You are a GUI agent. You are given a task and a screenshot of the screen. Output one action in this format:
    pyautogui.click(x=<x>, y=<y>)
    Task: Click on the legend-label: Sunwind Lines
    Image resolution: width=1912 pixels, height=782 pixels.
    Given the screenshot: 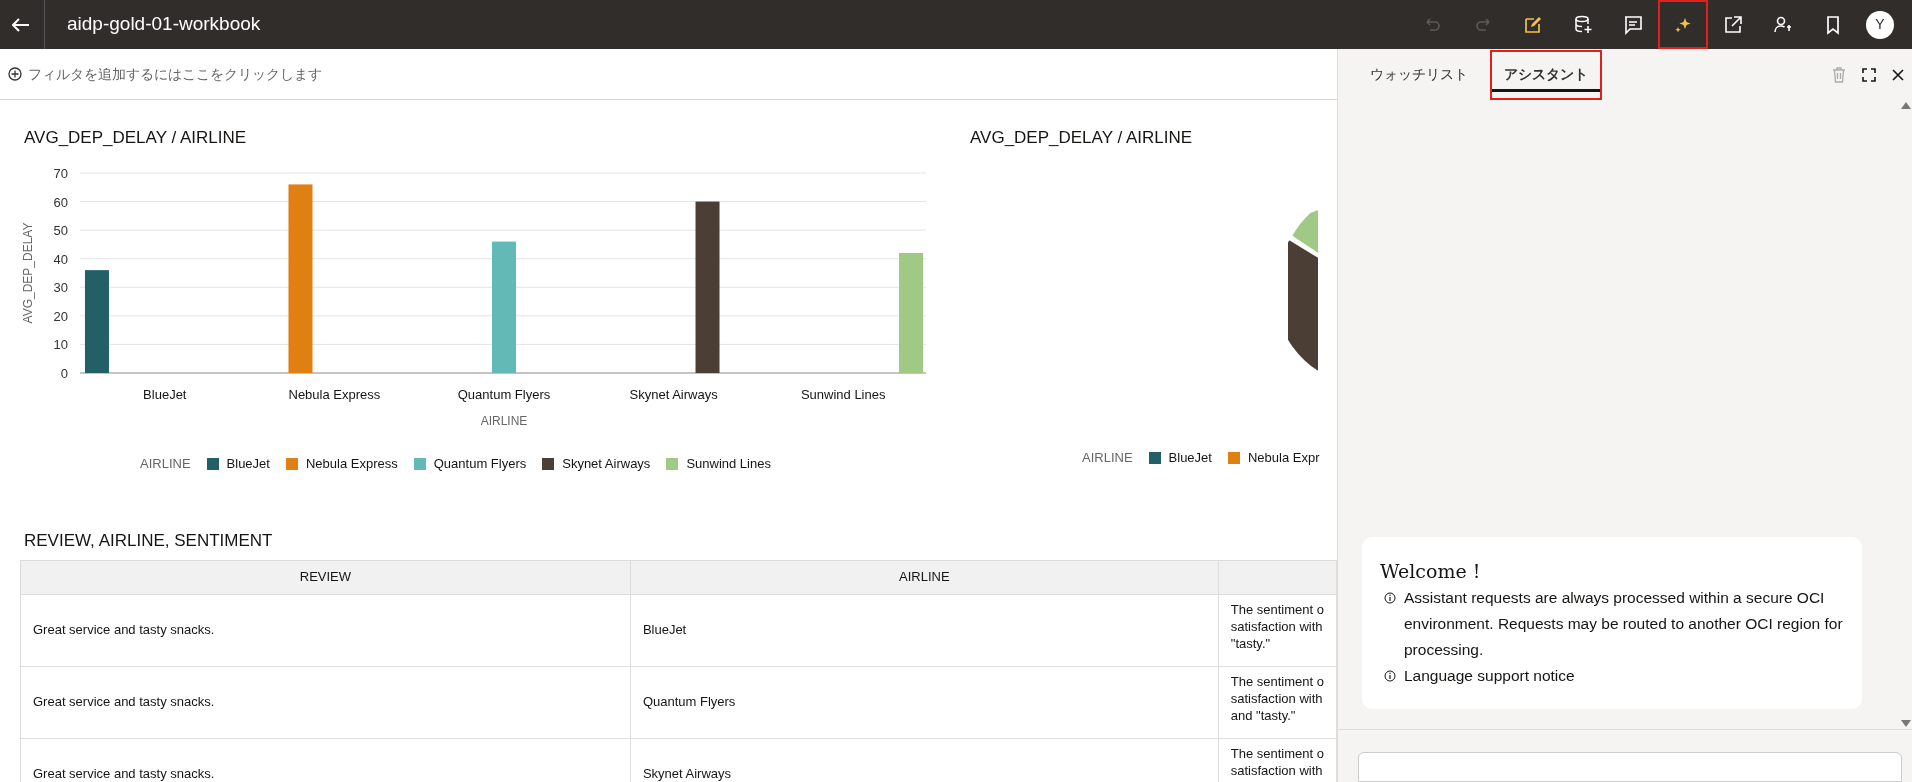 What is the action you would take?
    pyautogui.click(x=728, y=464)
    